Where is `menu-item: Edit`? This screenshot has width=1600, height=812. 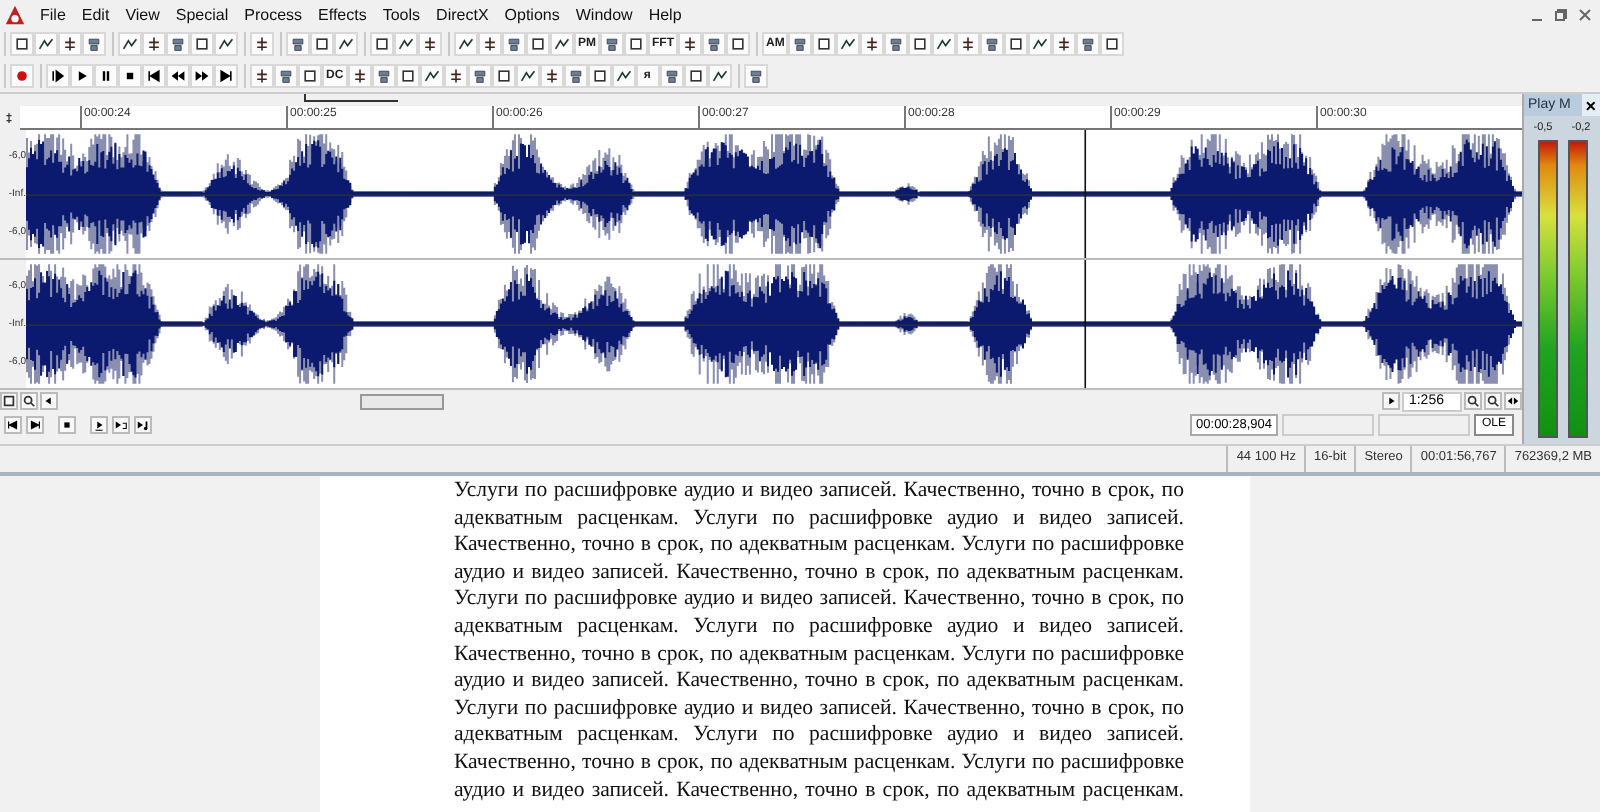 menu-item: Edit is located at coordinates (95, 14).